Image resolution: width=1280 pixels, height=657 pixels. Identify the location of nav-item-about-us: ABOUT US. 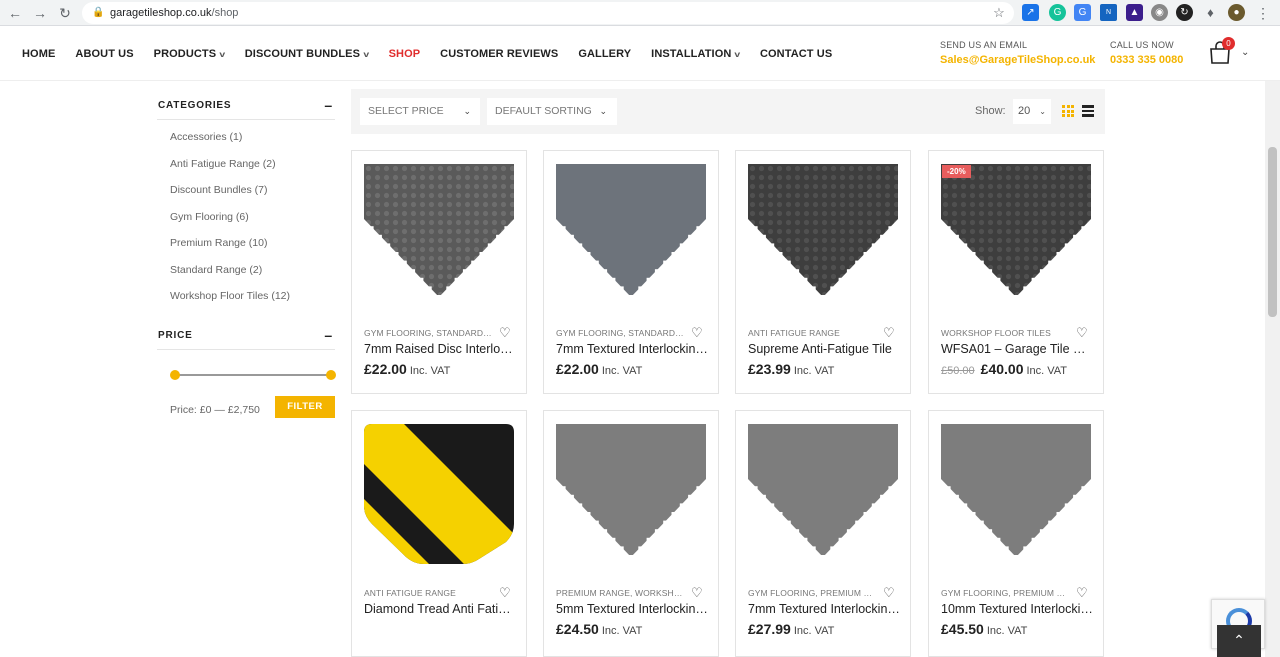
(104, 54).